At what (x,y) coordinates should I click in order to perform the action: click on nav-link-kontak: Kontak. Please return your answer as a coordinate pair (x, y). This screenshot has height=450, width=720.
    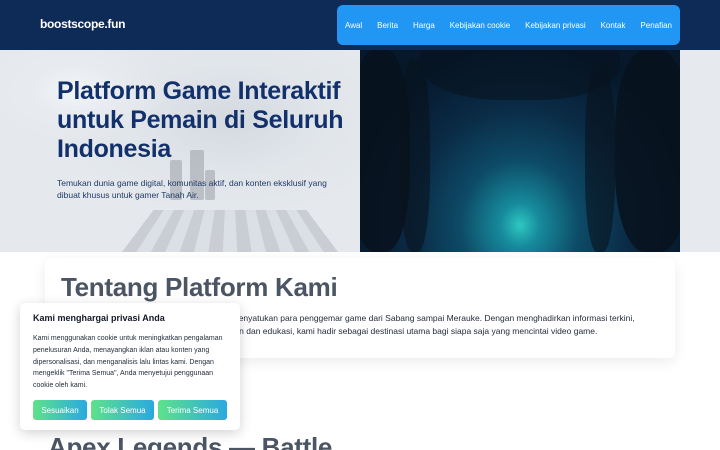
    Looking at the image, I should click on (613, 25).